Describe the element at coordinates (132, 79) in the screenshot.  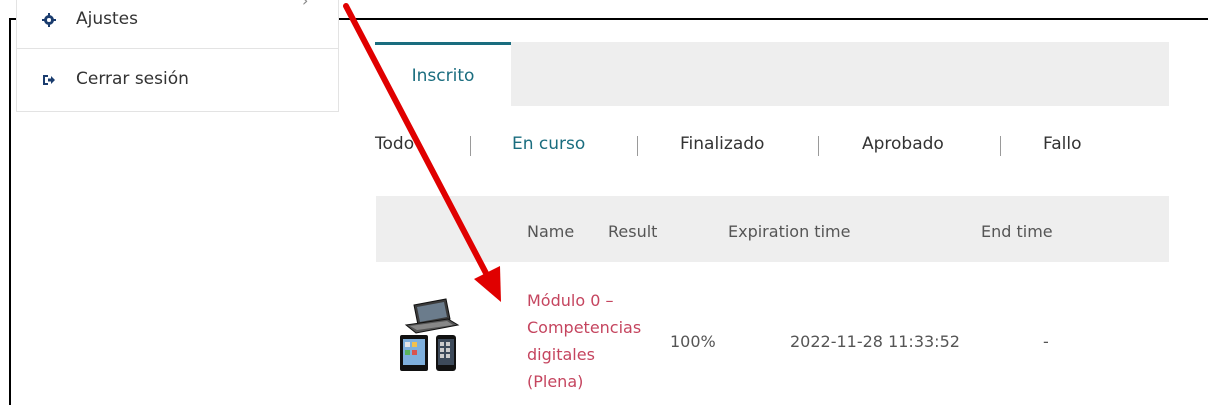
I see `sidebar-item-label: Cerrar sesión` at that location.